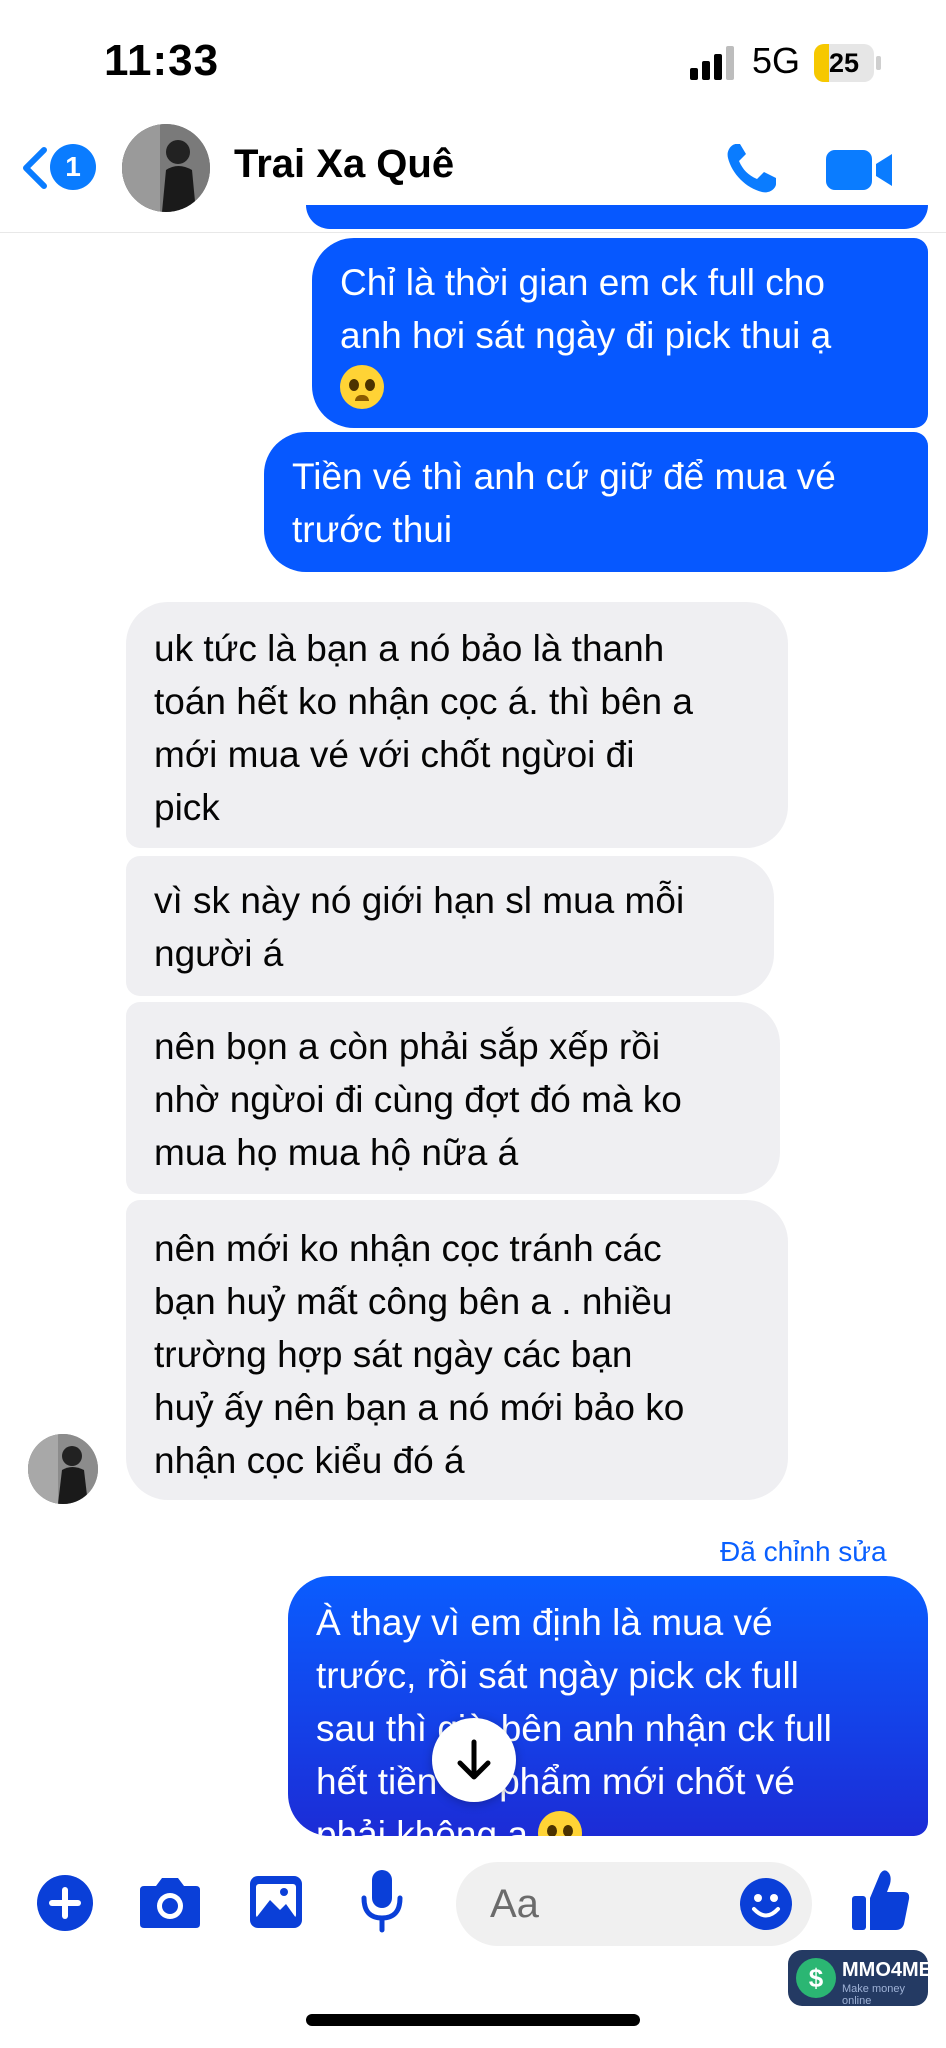 The width and height of the screenshot is (946, 2048). Describe the element at coordinates (873, 1995) in the screenshot. I see `watermark-subtitle: Make money online` at that location.